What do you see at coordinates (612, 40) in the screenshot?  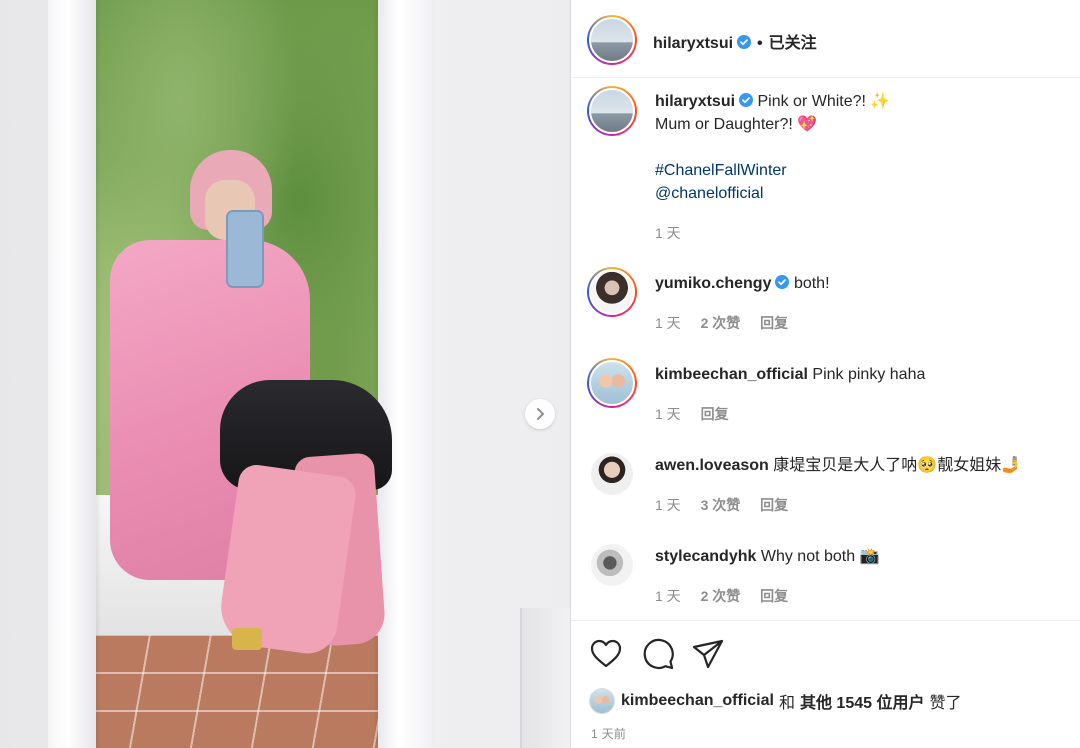 I see `author-avatar` at bounding box center [612, 40].